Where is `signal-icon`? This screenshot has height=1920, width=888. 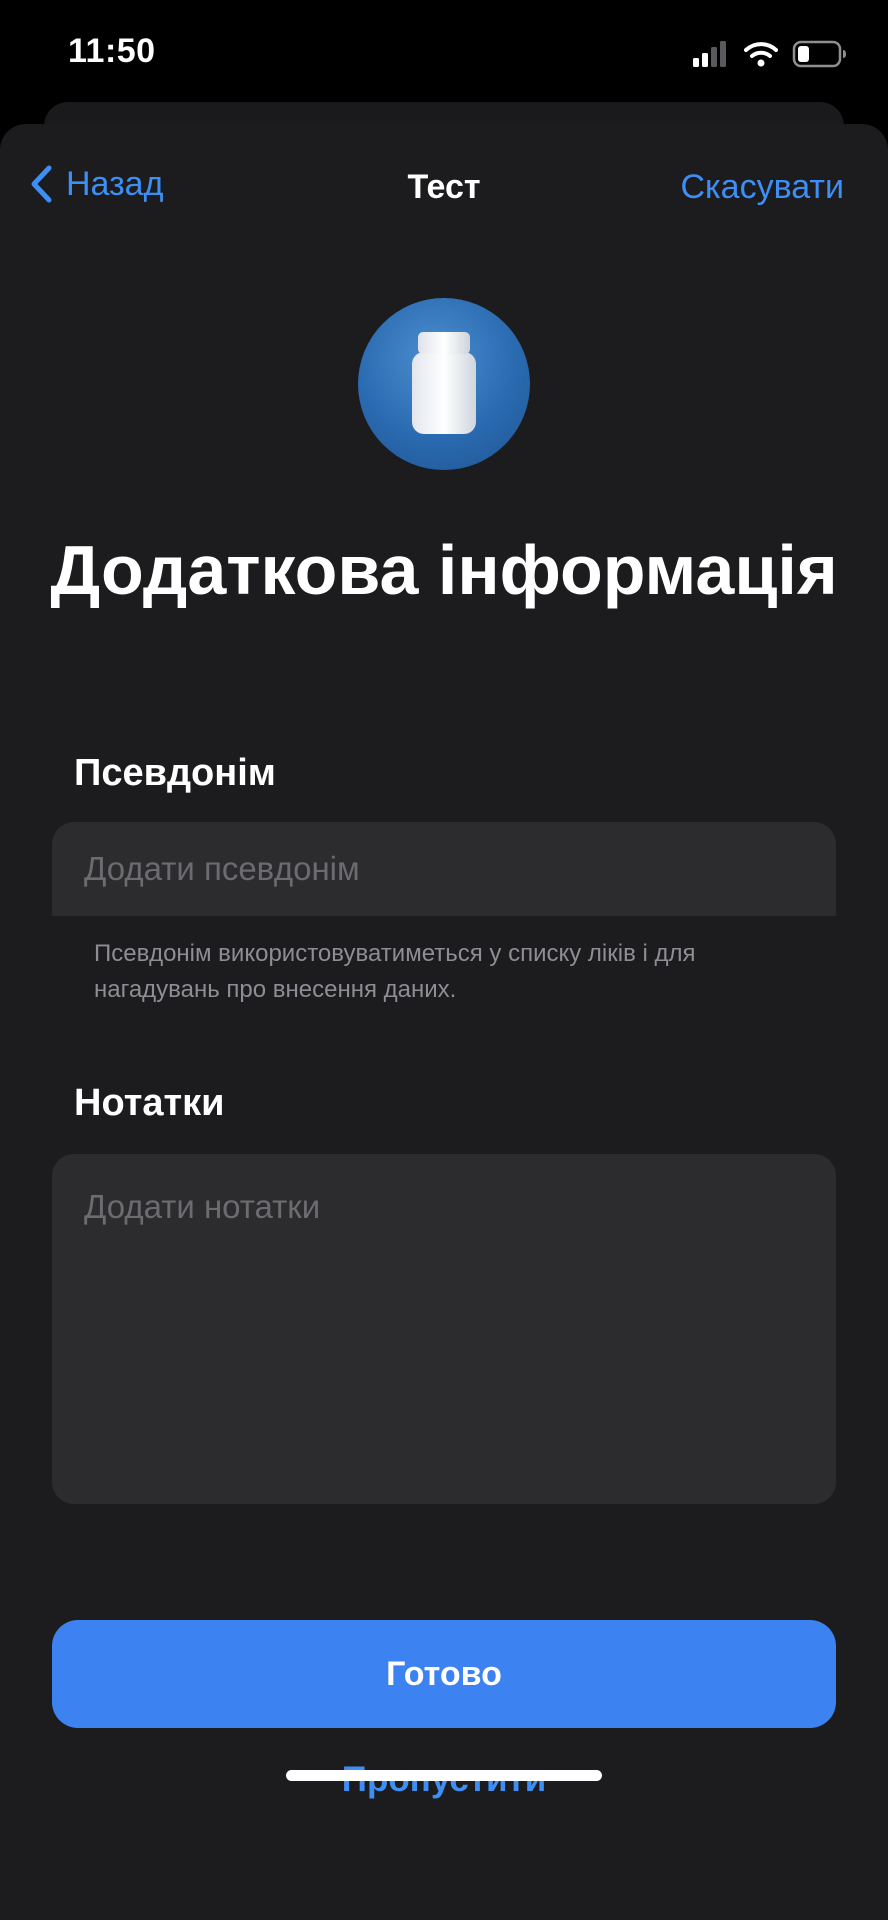 signal-icon is located at coordinates (709, 54).